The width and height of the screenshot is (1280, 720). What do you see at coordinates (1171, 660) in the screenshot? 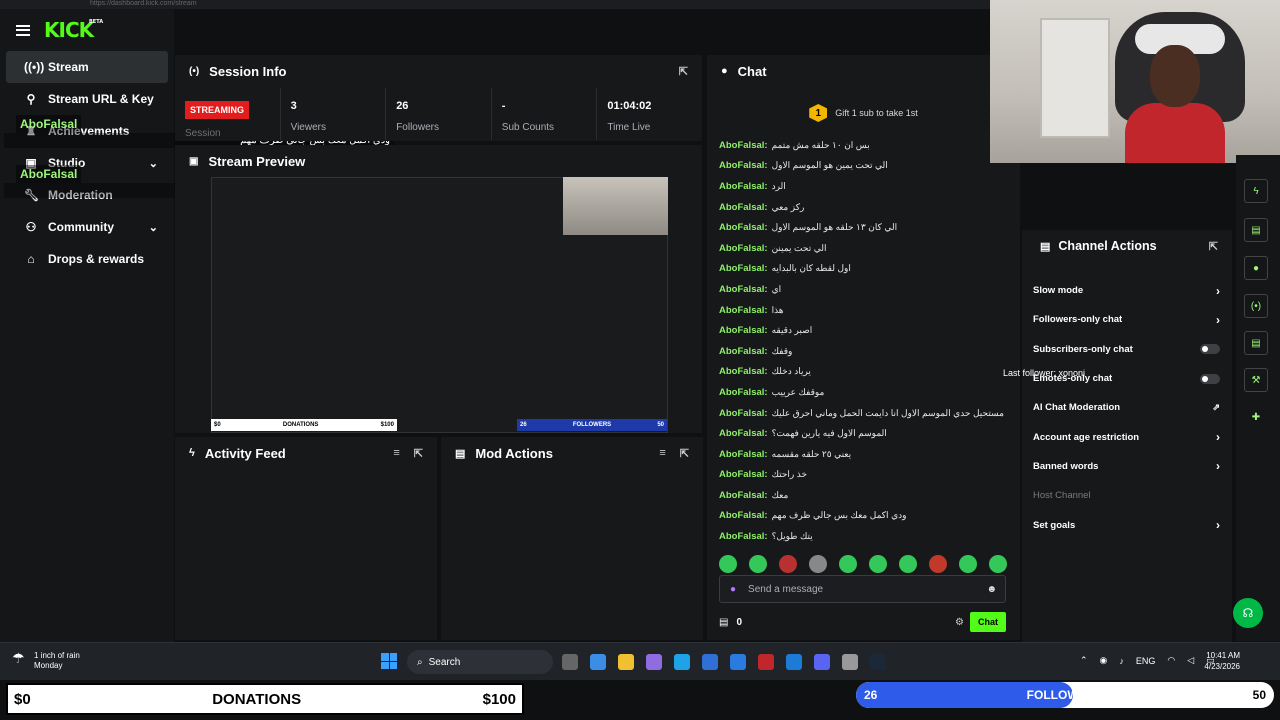
I see `wifi-icon: ◠` at bounding box center [1171, 660].